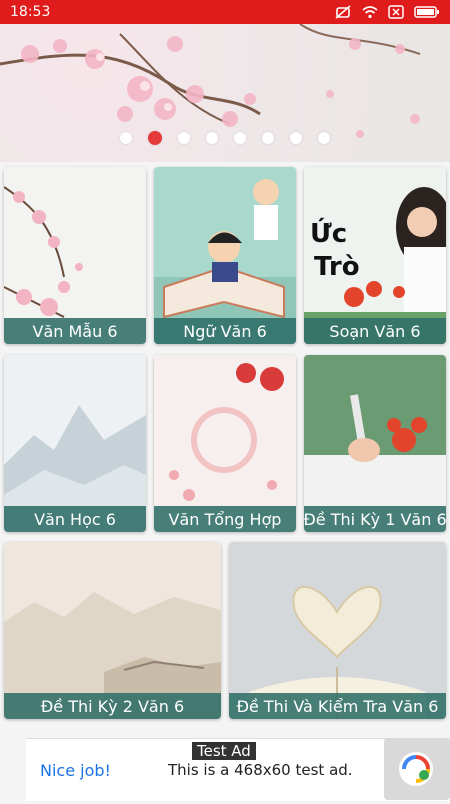 The height and width of the screenshot is (804, 450). I want to click on tile-de-thi-va-kiem-tra: Đề Thi Và Kiểm Tra Văn 6, so click(337, 630).